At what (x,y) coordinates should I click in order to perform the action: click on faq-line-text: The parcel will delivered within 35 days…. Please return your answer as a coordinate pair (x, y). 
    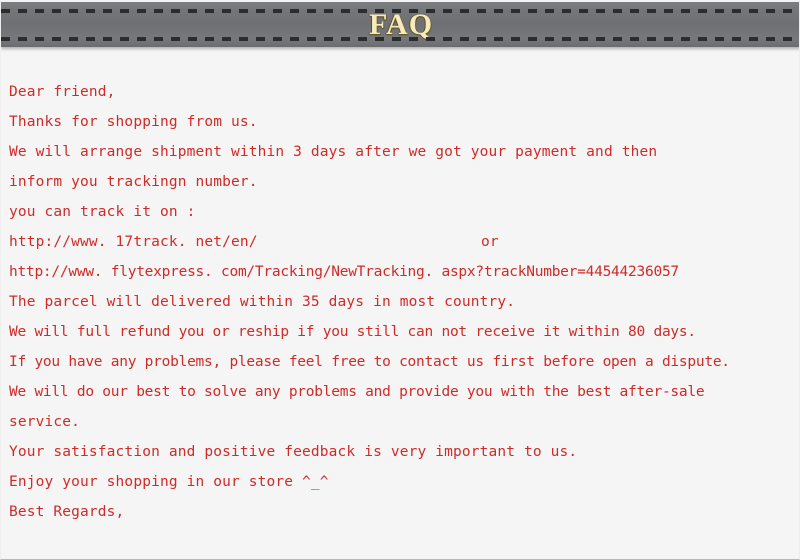
    Looking at the image, I should click on (262, 302).